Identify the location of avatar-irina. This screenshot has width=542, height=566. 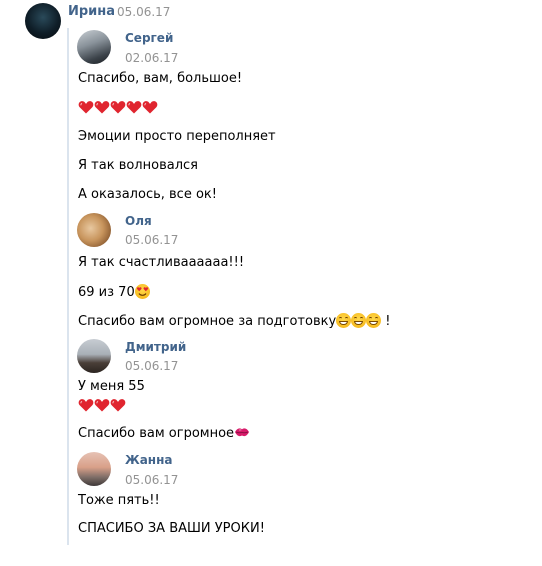
(43, 21).